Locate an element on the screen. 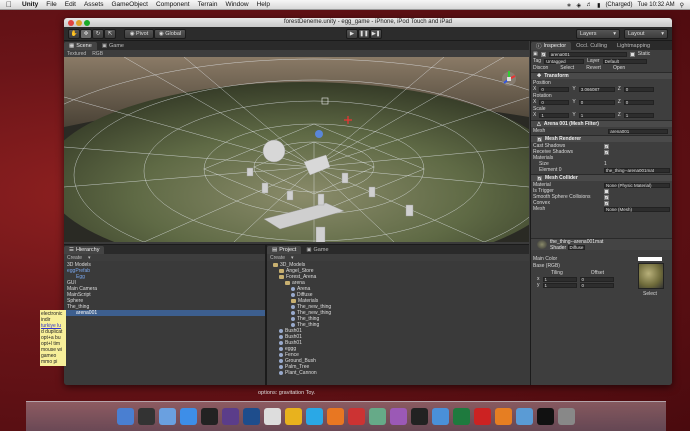 The height and width of the screenshot is (431, 690). list-item: Egg is located at coordinates (80, 277).